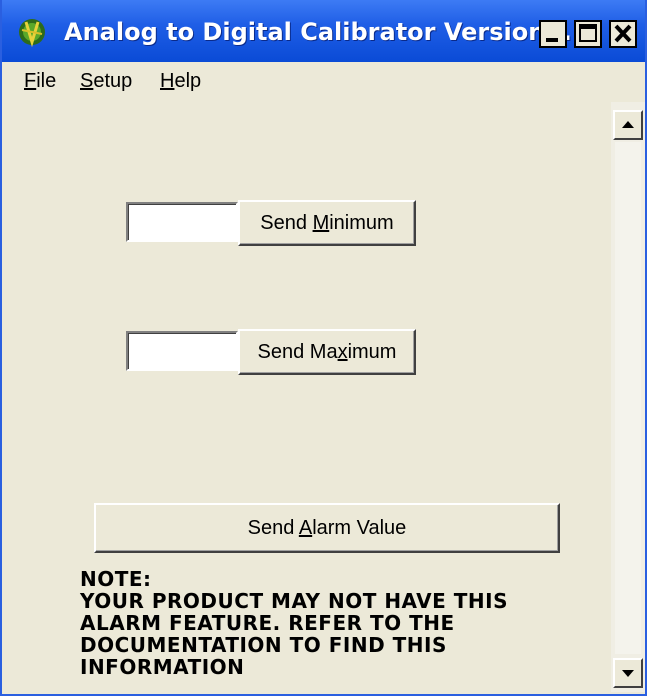 The image size is (647, 696). I want to click on send-alarm-pre: Send, so click(273, 527).